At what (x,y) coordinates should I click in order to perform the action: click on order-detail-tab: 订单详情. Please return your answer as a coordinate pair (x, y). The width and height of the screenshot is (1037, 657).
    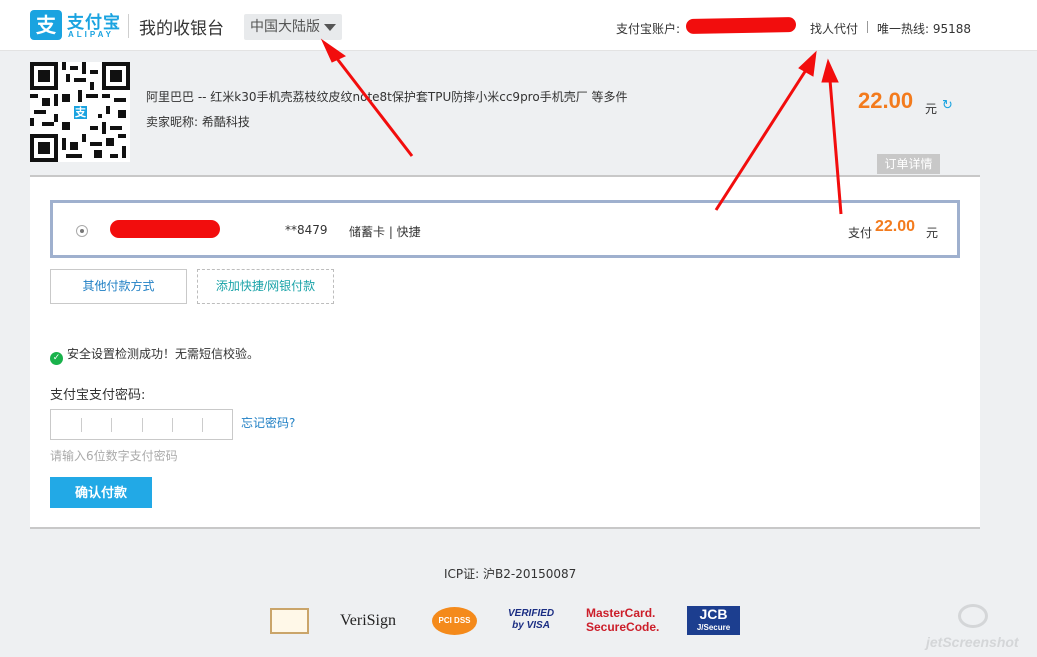
    Looking at the image, I should click on (908, 164).